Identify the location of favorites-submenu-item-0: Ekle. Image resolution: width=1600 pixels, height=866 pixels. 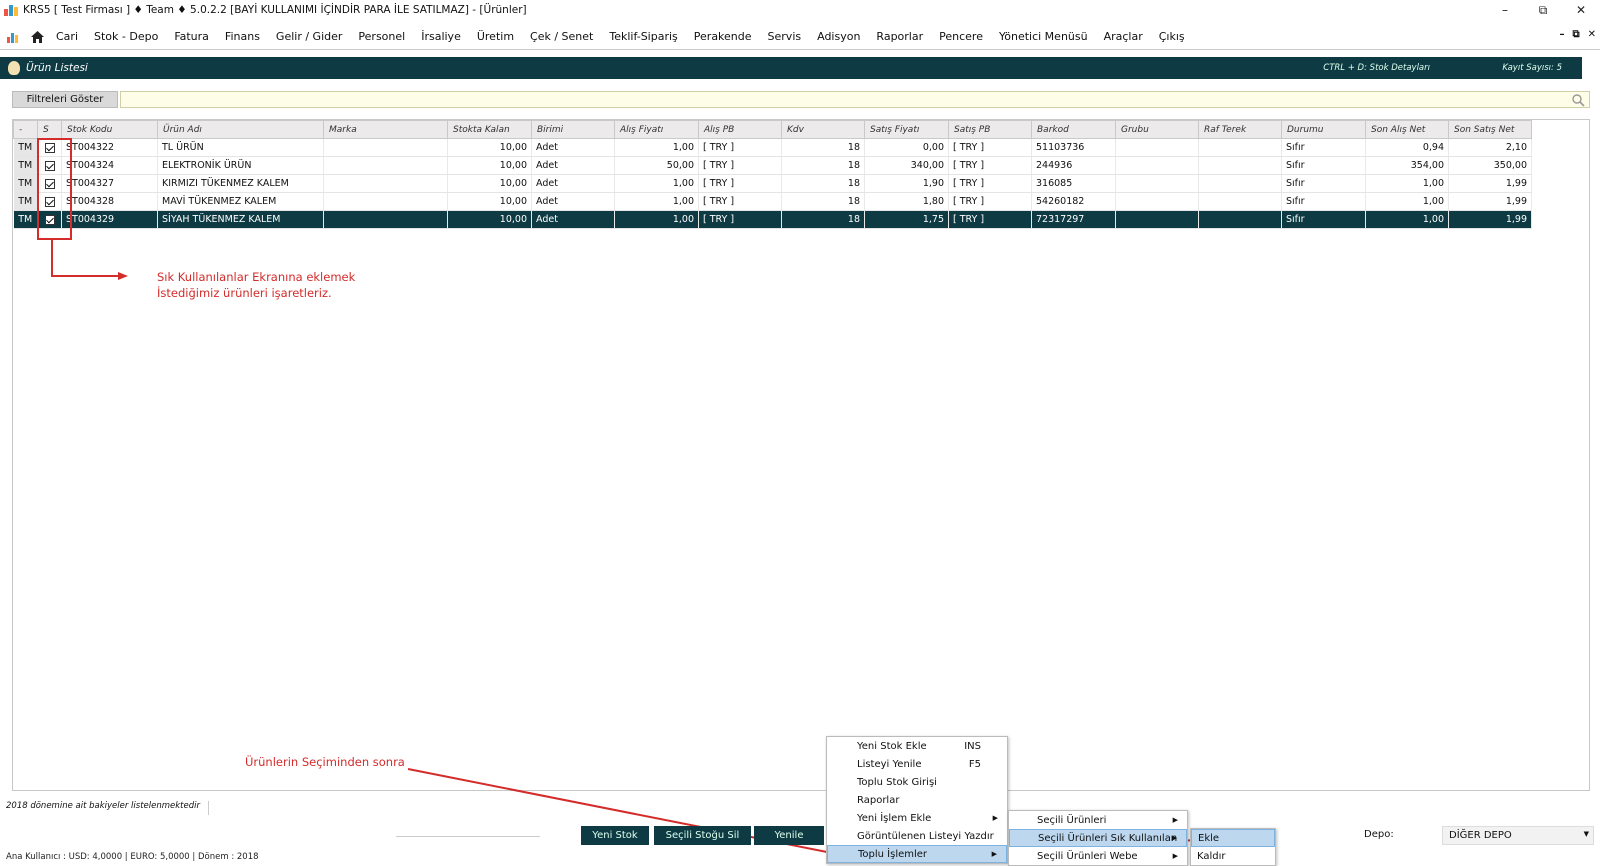
(1233, 838).